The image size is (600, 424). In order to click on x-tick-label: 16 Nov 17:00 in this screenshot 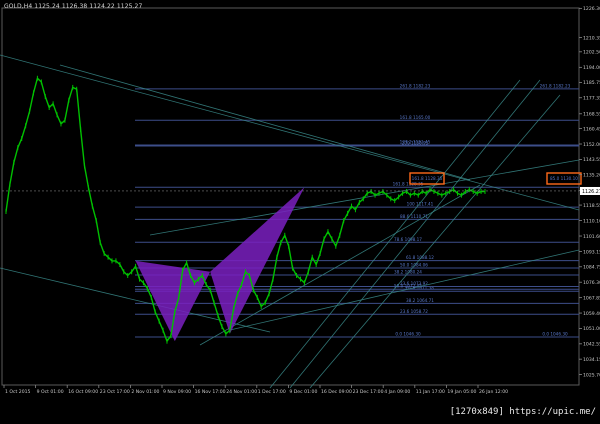, I will do `click(210, 392)`.